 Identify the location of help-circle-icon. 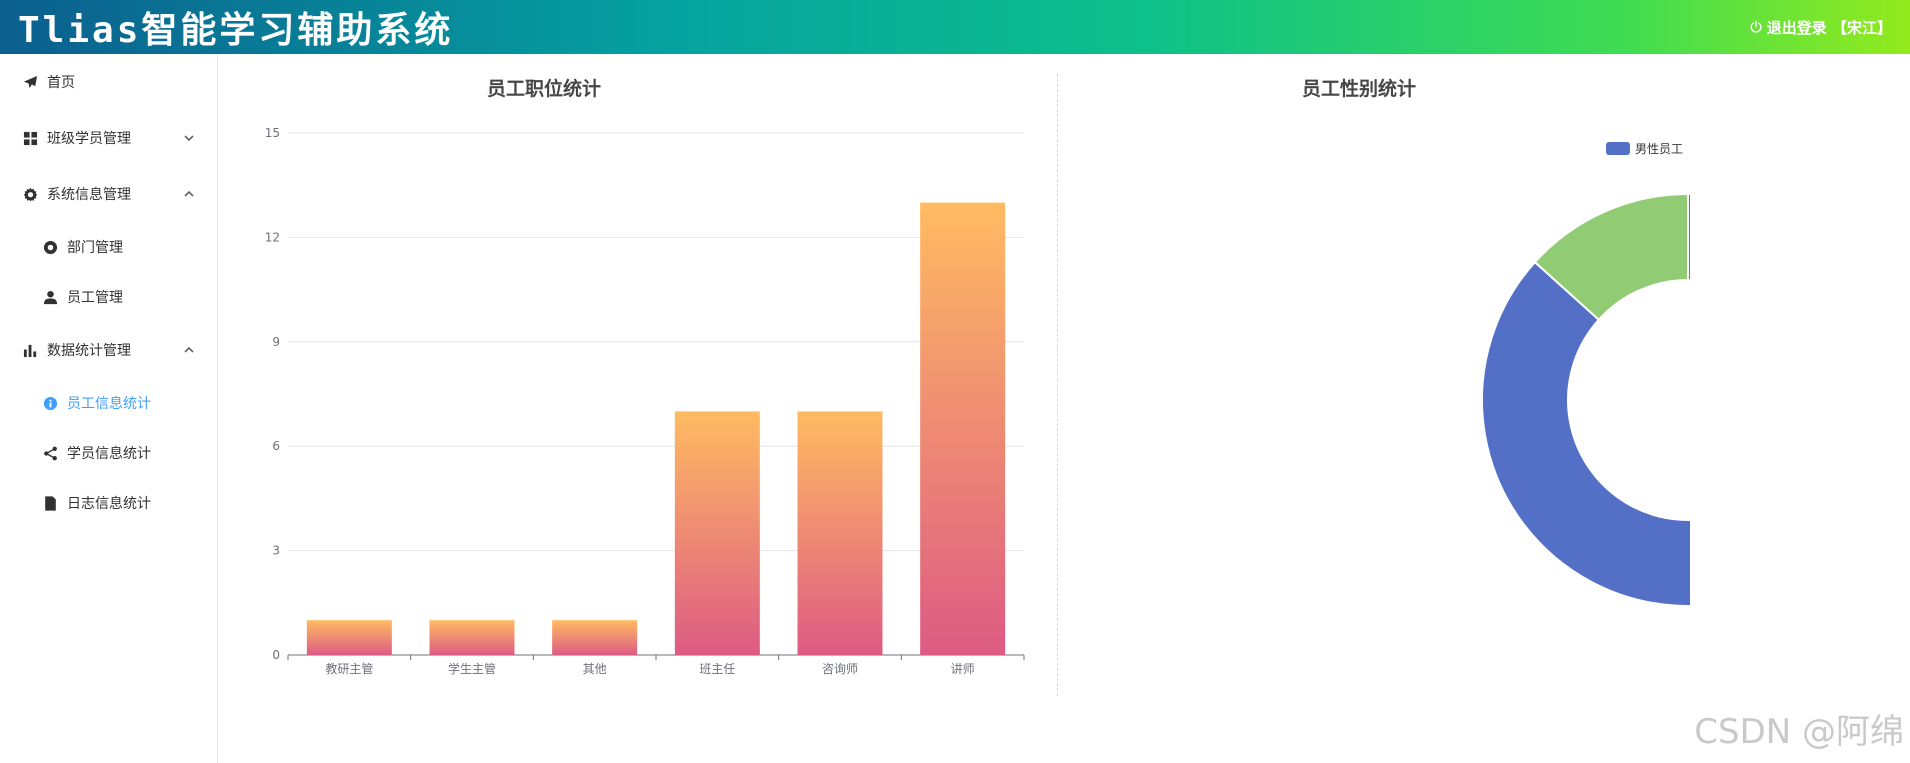
(50, 247).